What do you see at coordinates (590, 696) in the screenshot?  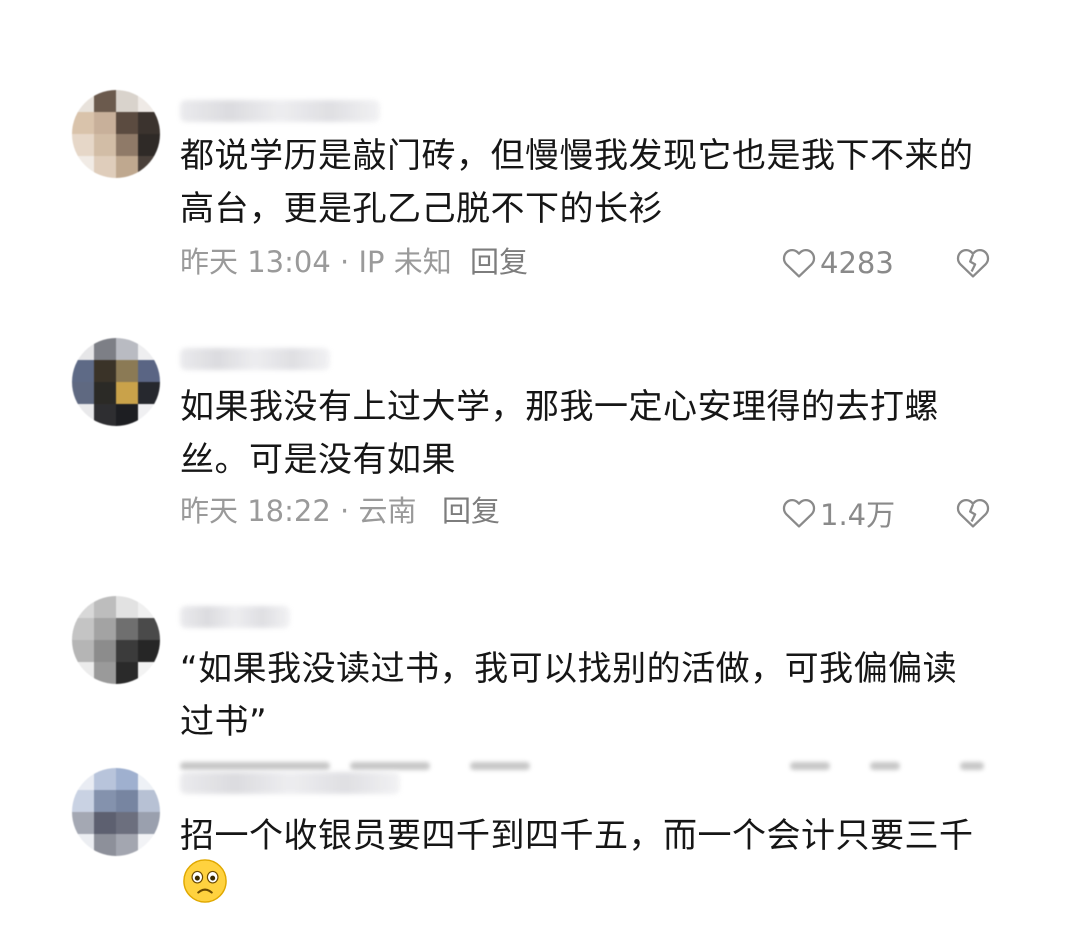 I see `comment-text: “如果我没读过书，我可以找别的活做，可我偏偏读 过书”` at bounding box center [590, 696].